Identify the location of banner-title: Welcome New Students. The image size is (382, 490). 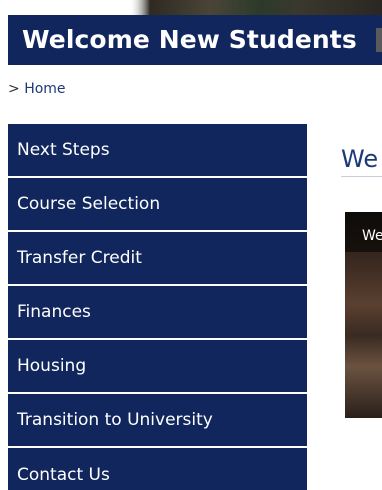
(189, 39).